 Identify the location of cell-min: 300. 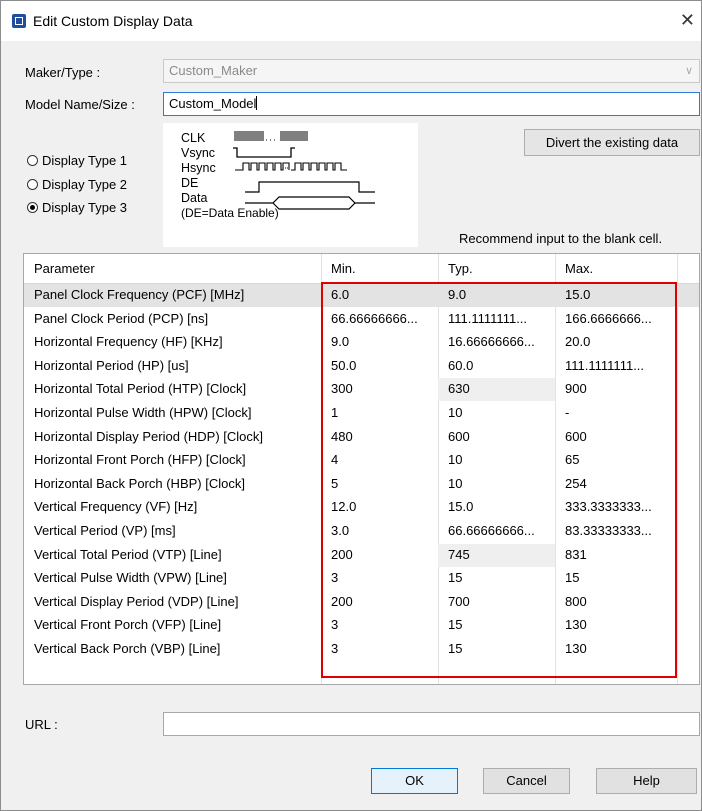
(342, 388).